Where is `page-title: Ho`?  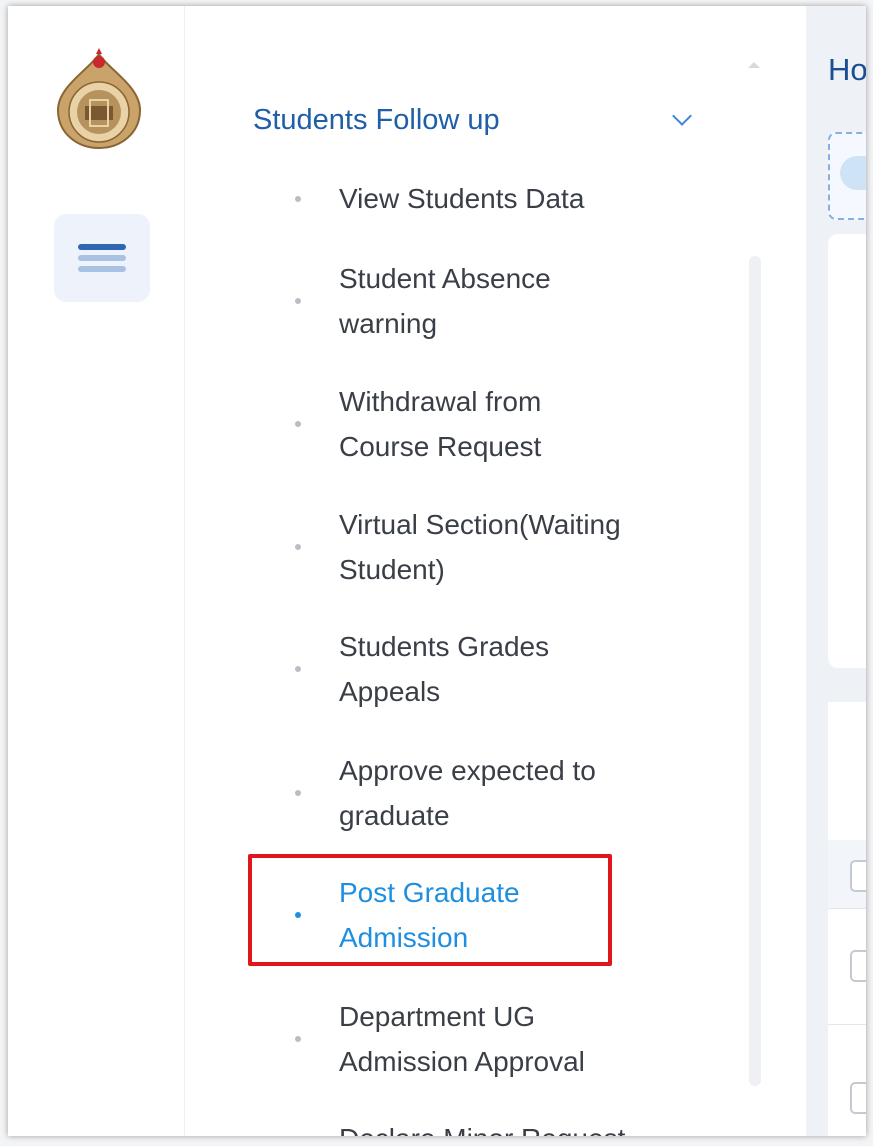
page-title: Ho is located at coordinates (847, 69).